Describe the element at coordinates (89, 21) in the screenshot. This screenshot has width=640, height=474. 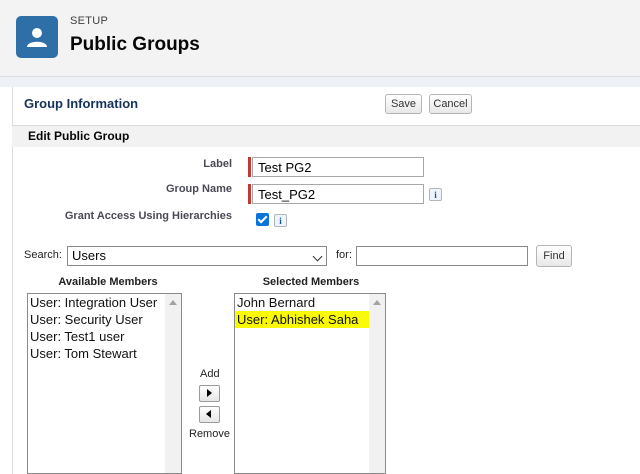
I see `setup-eyebrow: SETUP` at that location.